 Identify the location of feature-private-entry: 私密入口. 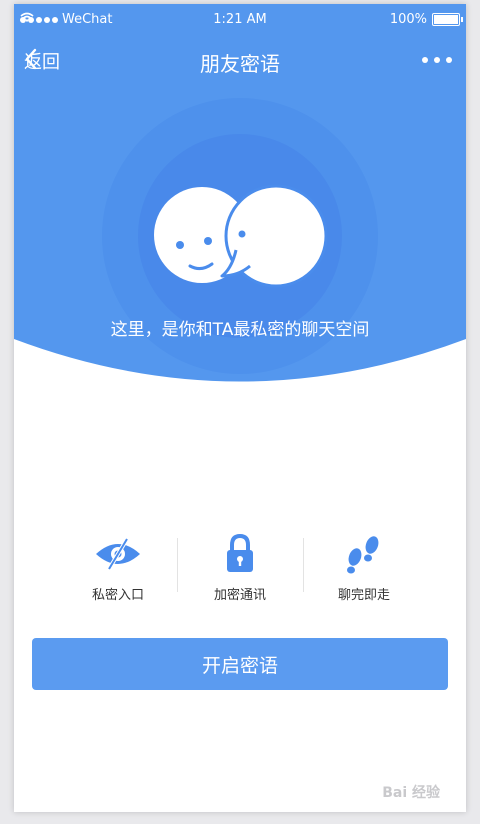
(118, 567).